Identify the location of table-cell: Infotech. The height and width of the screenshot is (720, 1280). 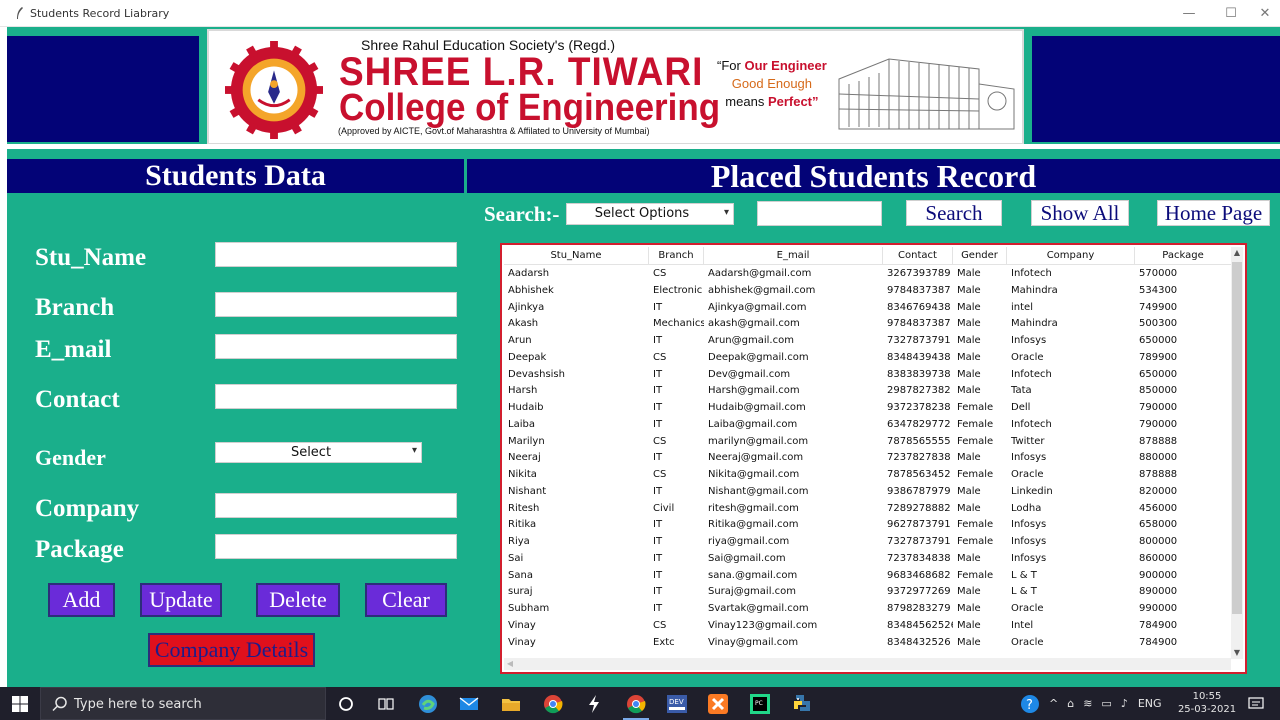
(1031, 273).